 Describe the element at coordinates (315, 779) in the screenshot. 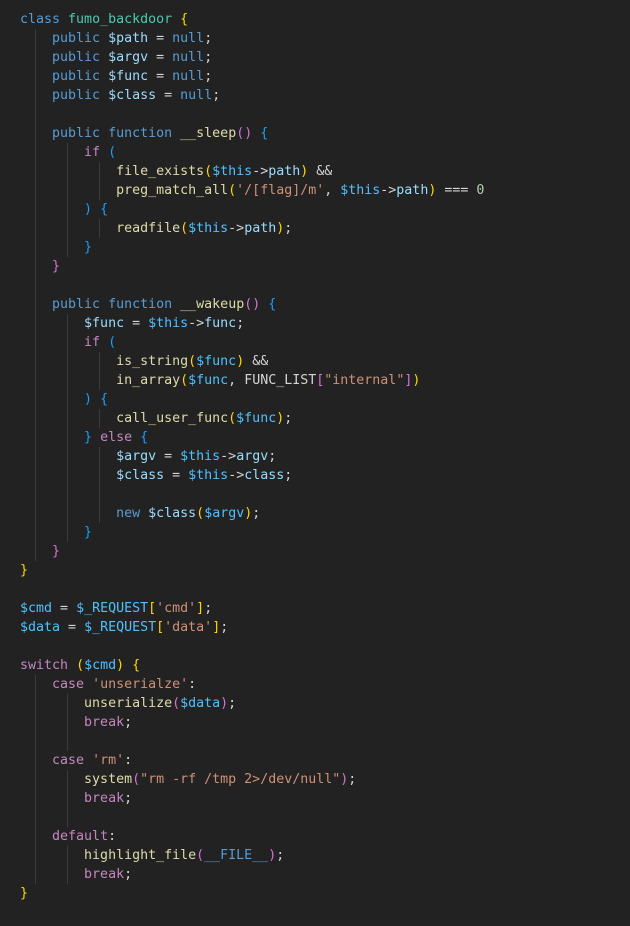

I see `code-line: system("rm -rf /tmp 2>/dev/null");` at that location.